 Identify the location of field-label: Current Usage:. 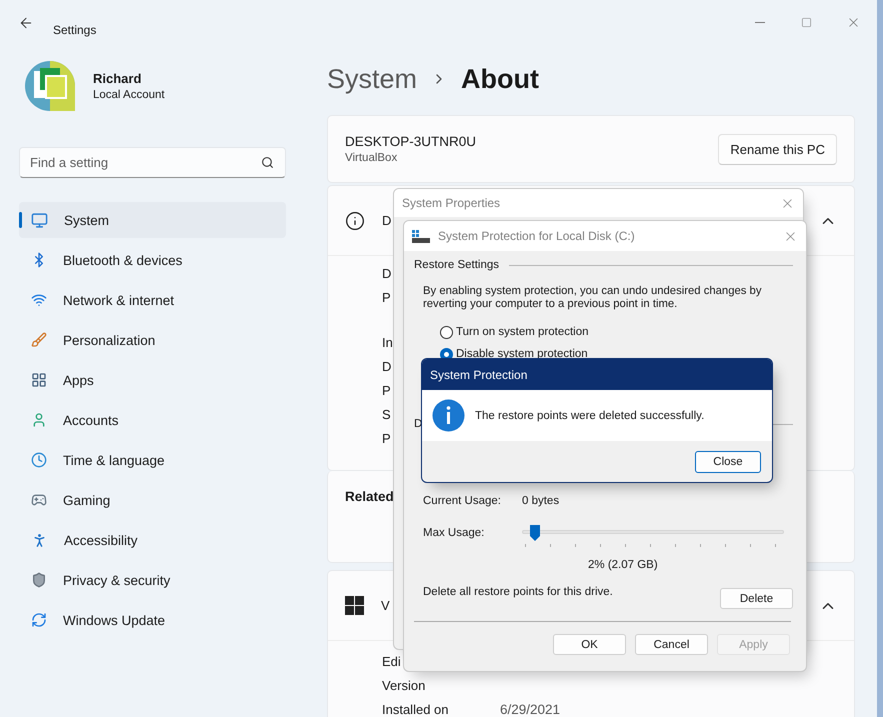
(462, 501).